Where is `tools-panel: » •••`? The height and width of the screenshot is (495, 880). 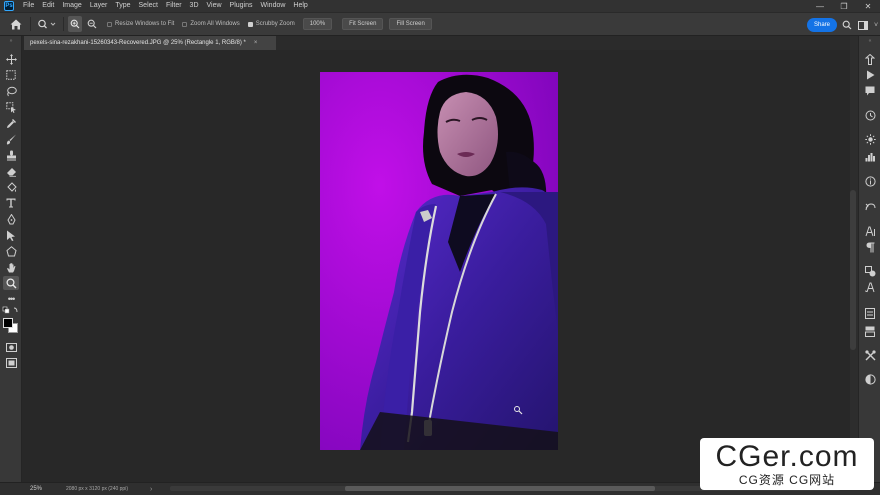
tools-panel: » ••• is located at coordinates (11, 259).